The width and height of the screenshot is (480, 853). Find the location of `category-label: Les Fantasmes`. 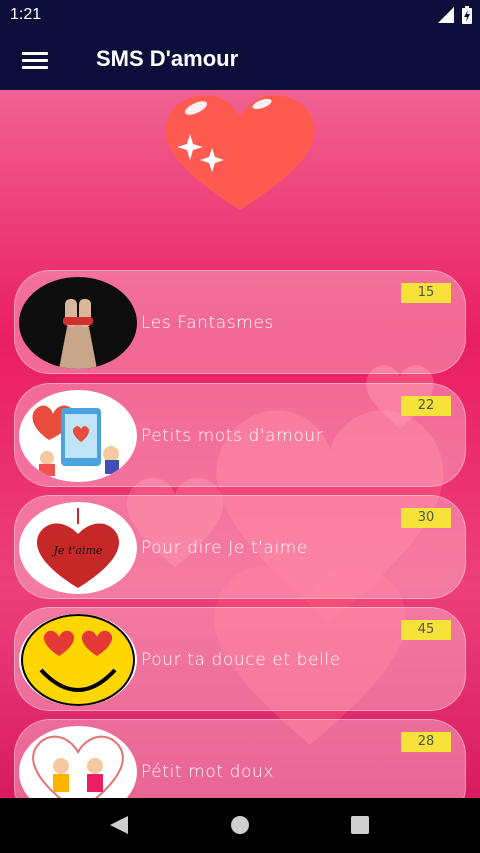

category-label: Les Fantasmes is located at coordinates (207, 323).